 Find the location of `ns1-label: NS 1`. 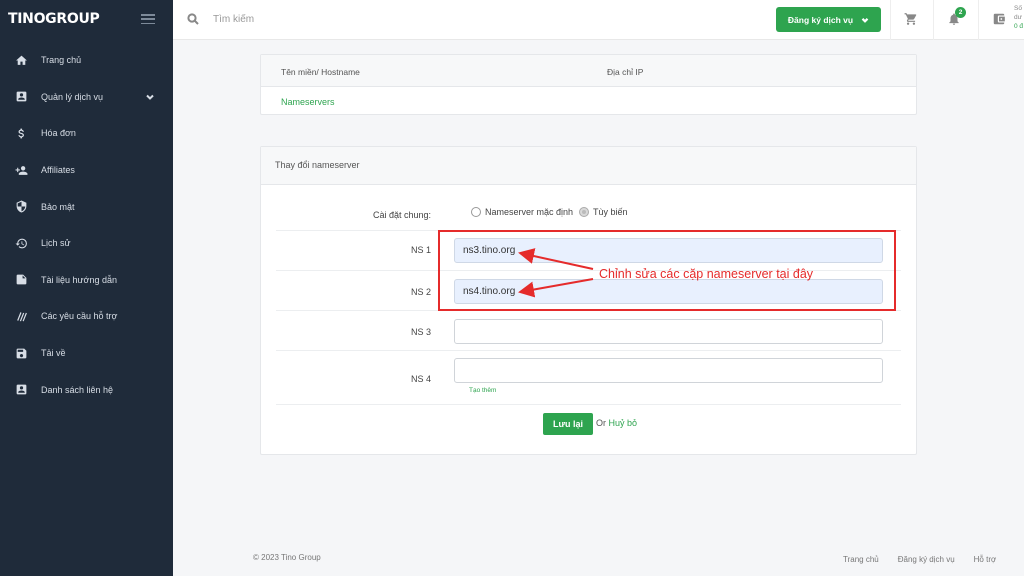

ns1-label: NS 1 is located at coordinates (420, 250).